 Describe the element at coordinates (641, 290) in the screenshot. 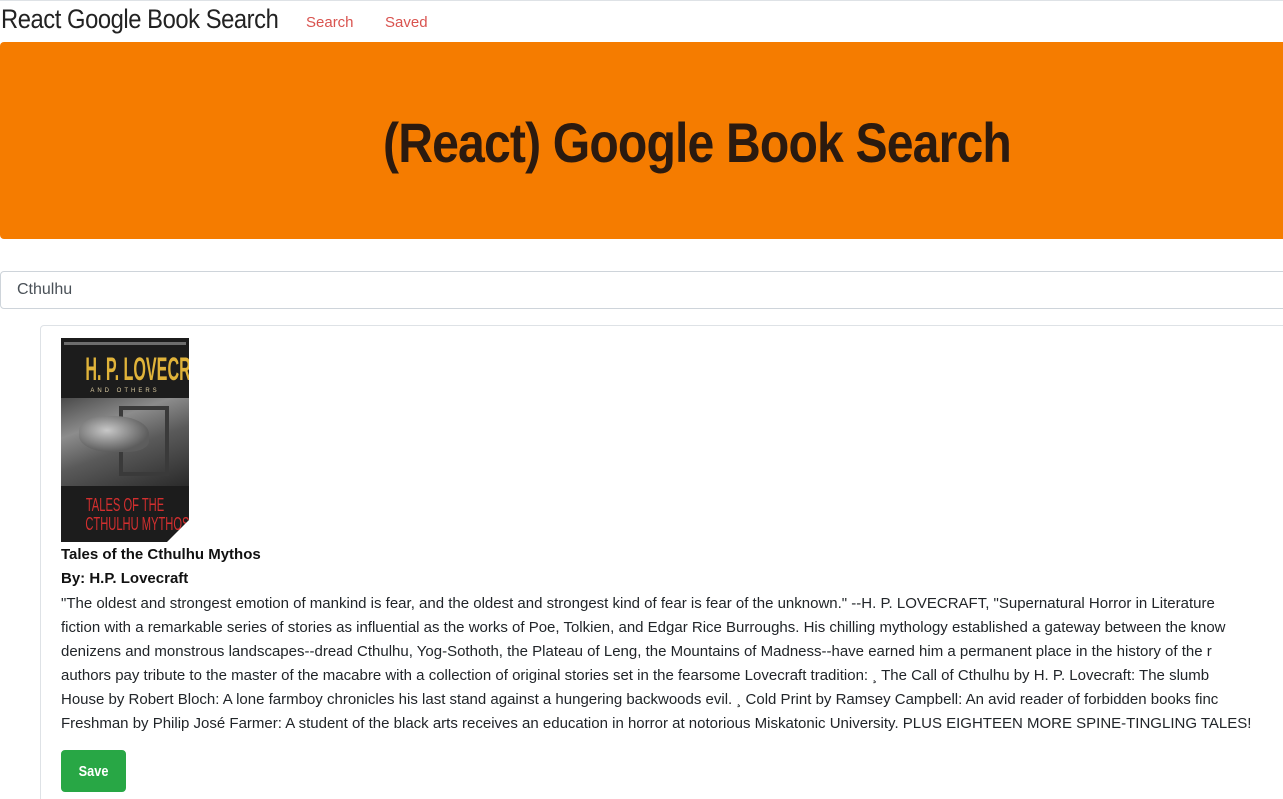

I see `search-input` at that location.